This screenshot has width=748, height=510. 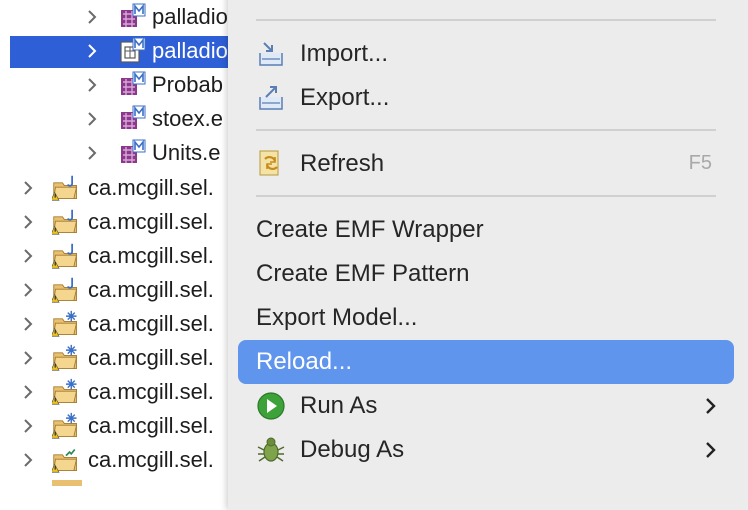 What do you see at coordinates (486, 450) in the screenshot?
I see `menu-item-debug-as: Debug As` at bounding box center [486, 450].